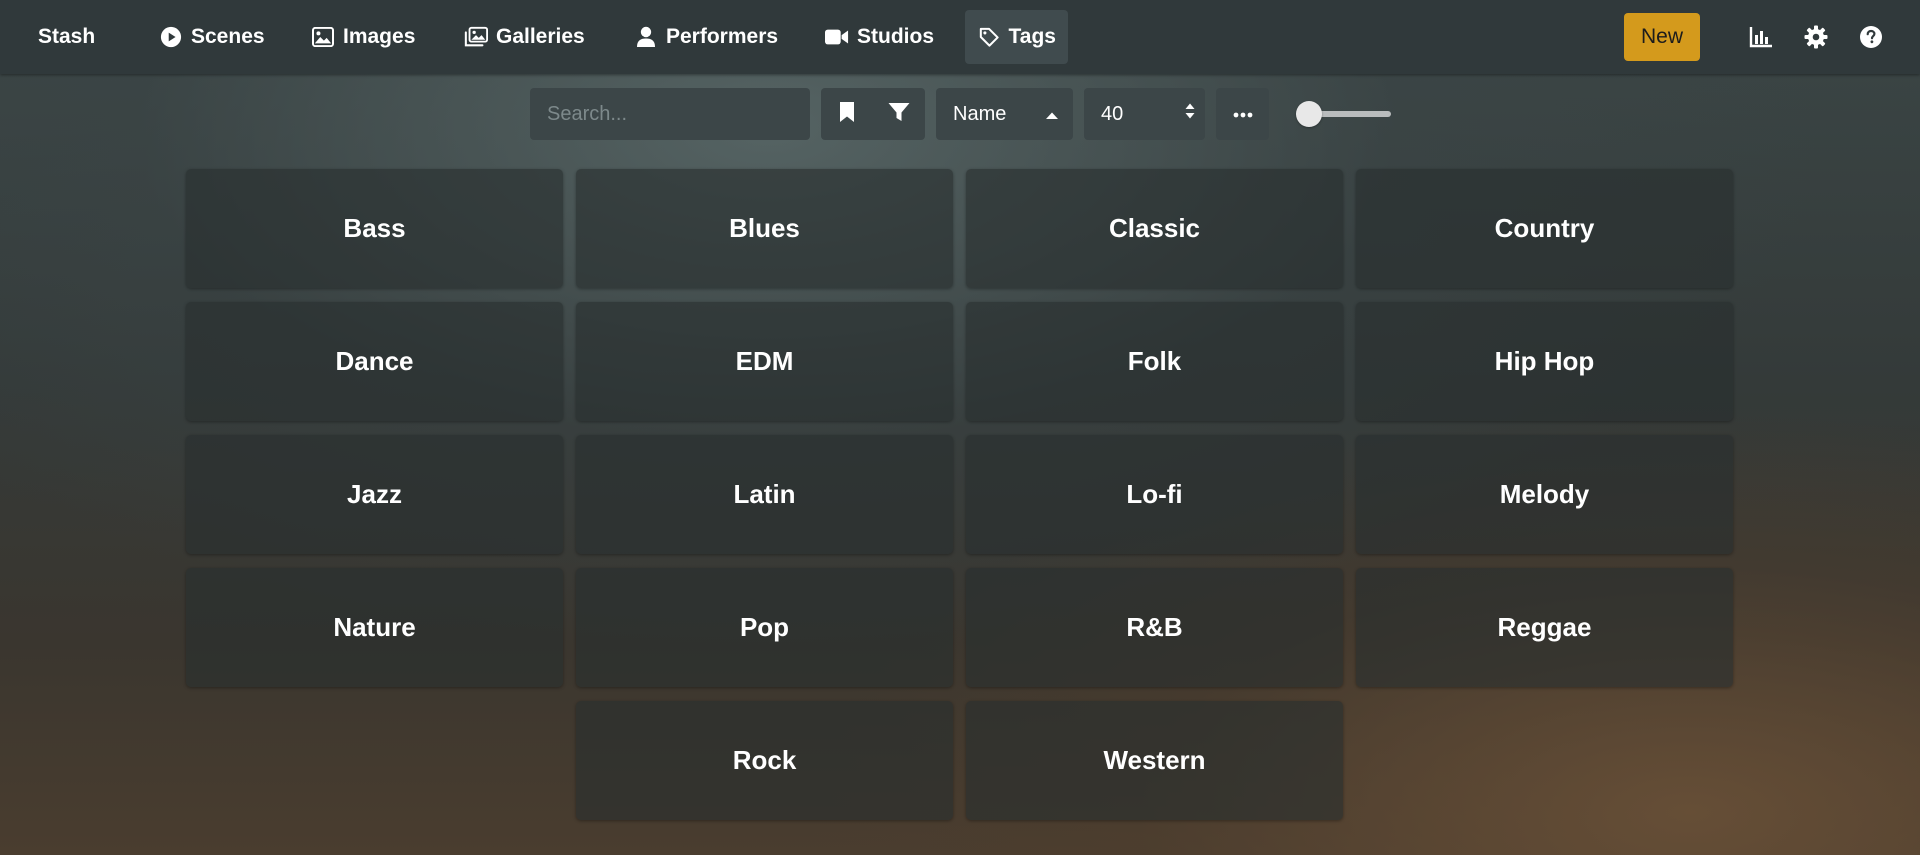 Image resolution: width=1920 pixels, height=855 pixels. Describe the element at coordinates (895, 36) in the screenshot. I see `nav-studios-label: Studios` at that location.